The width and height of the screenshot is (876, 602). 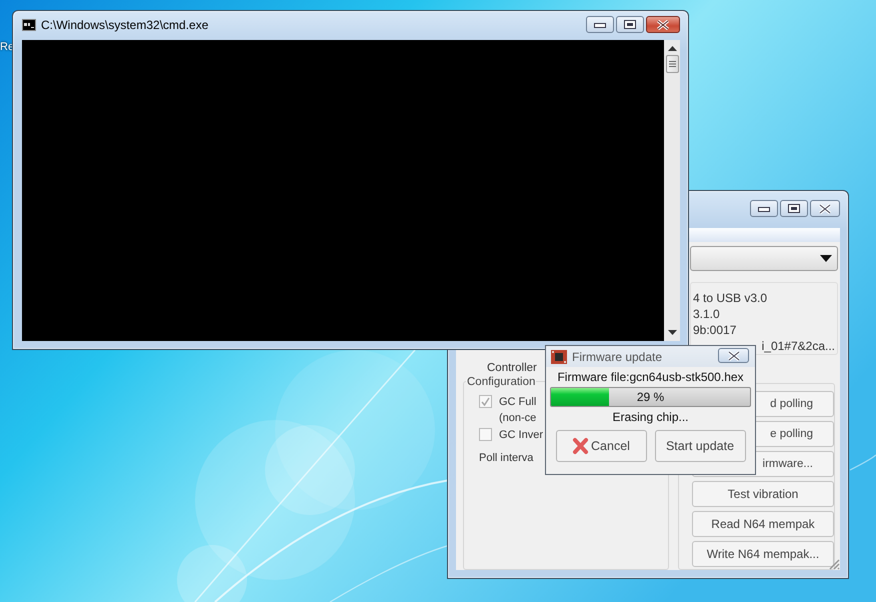 I want to click on desktop-icon-label: Re, so click(x=7, y=47).